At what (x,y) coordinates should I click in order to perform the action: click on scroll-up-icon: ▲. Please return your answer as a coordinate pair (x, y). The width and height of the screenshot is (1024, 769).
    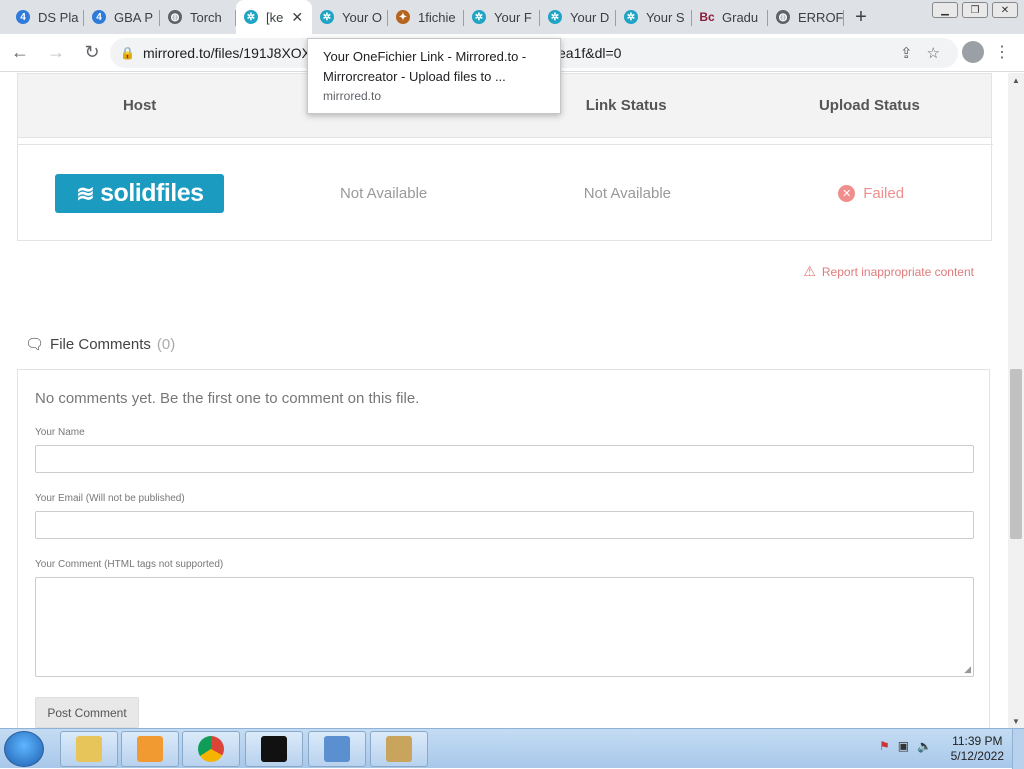
    Looking at the image, I should click on (1016, 80).